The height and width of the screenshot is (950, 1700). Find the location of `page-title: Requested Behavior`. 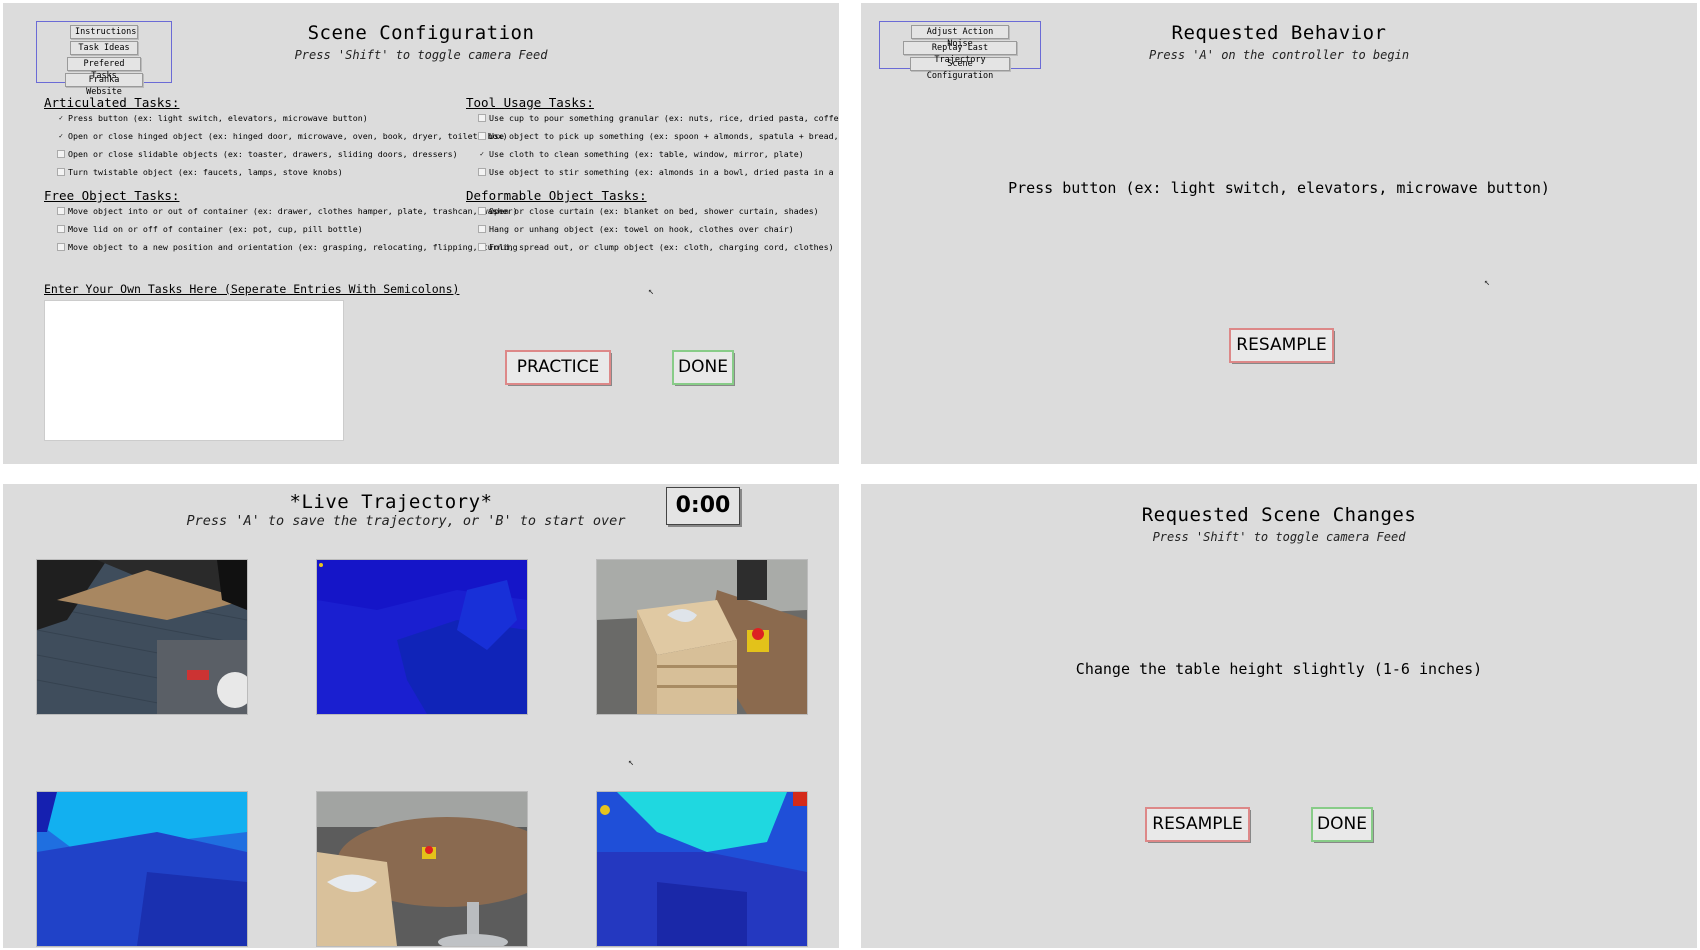

page-title: Requested Behavior is located at coordinates (1279, 33).